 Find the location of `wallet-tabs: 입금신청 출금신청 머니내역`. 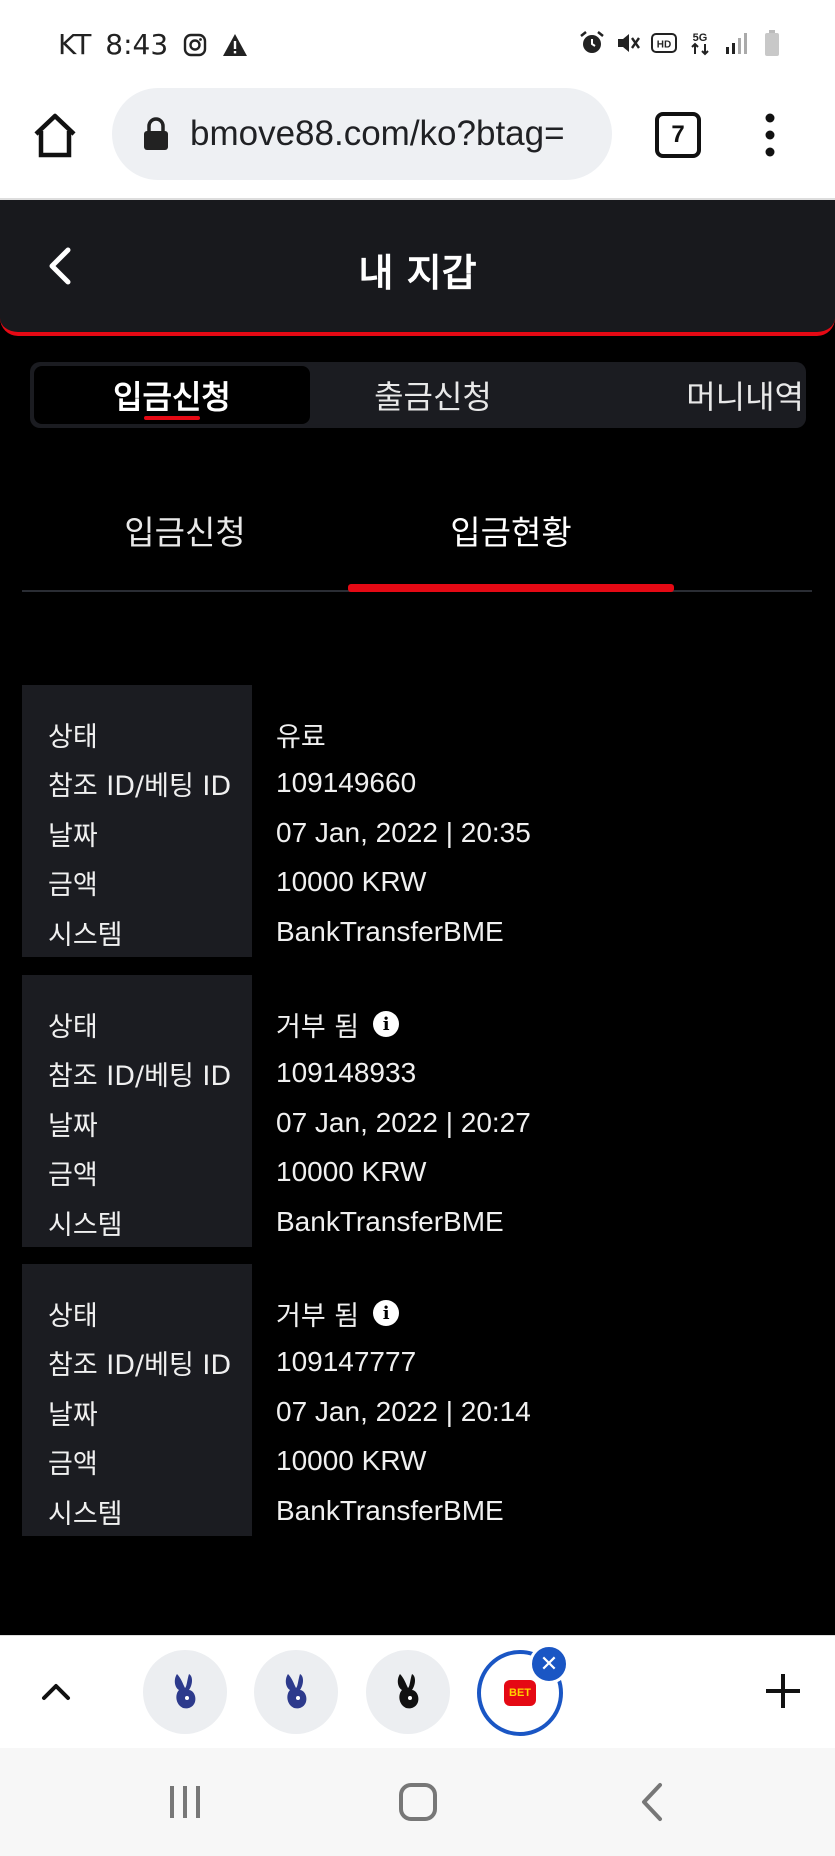

wallet-tabs: 입금신청 출금신청 머니내역 is located at coordinates (418, 395).